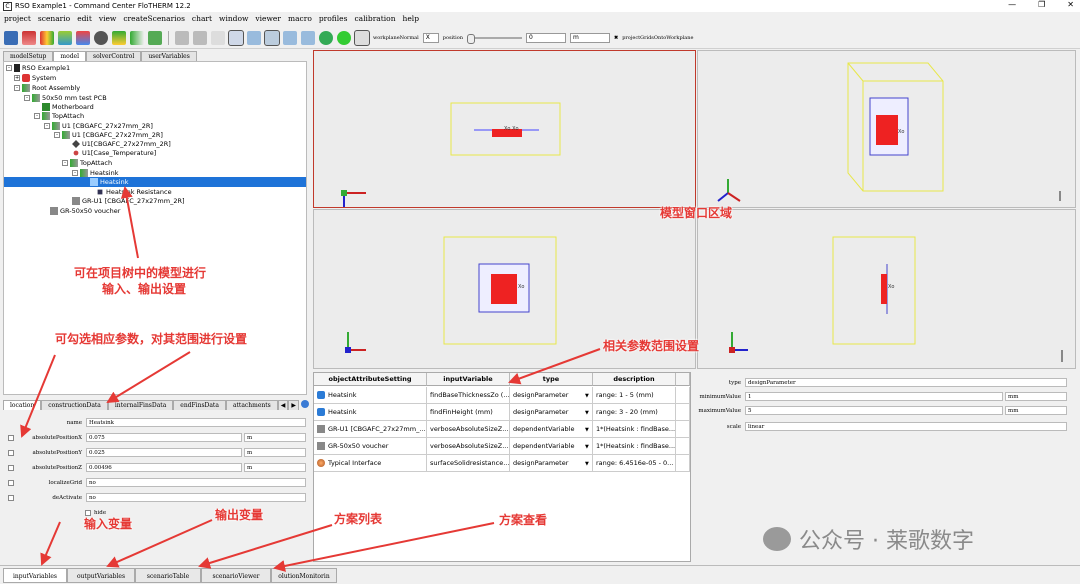  Describe the element at coordinates (108, 18) in the screenshot. I see `menu-view: view` at that location.